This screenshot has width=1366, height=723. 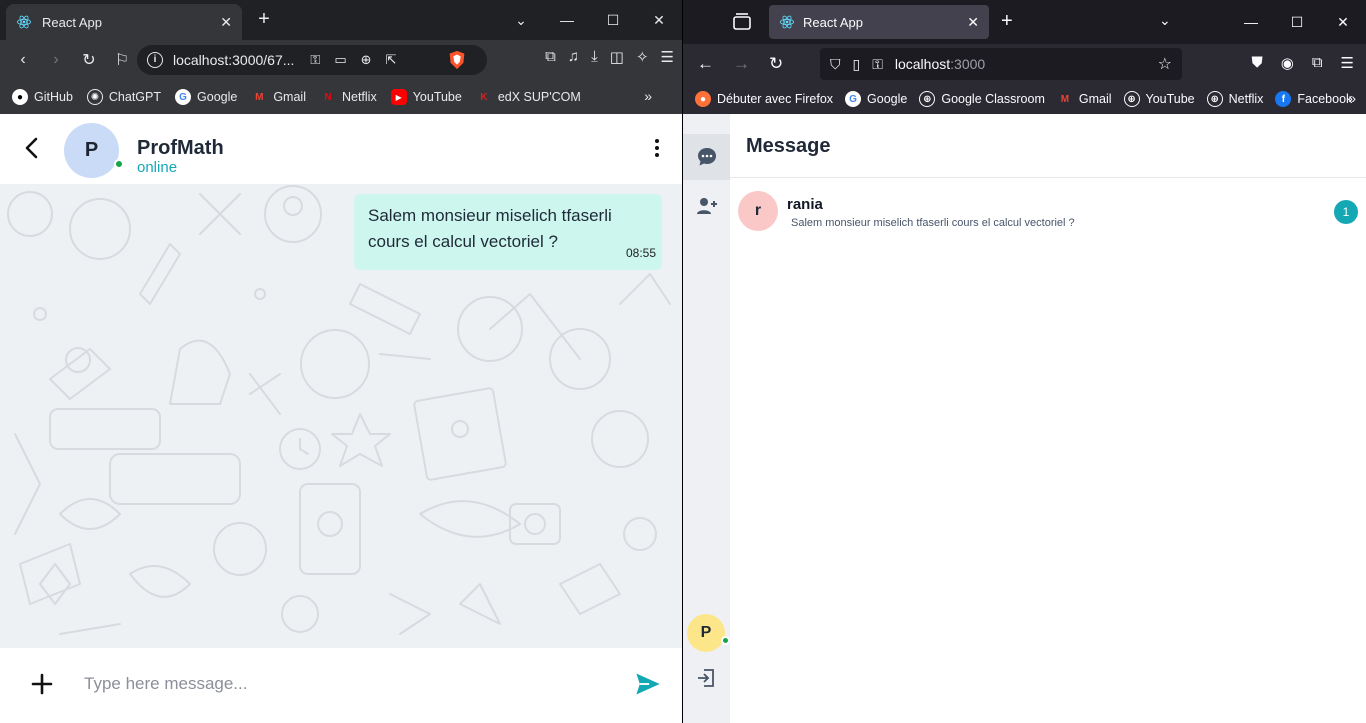 What do you see at coordinates (1159, 99) in the screenshot?
I see `bookmark-youtube: ⊕ YouTube` at bounding box center [1159, 99].